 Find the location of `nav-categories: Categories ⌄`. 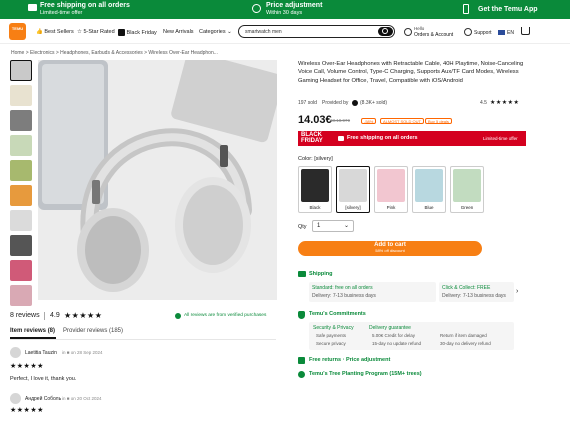

nav-categories: Categories ⌄ is located at coordinates (215, 32).